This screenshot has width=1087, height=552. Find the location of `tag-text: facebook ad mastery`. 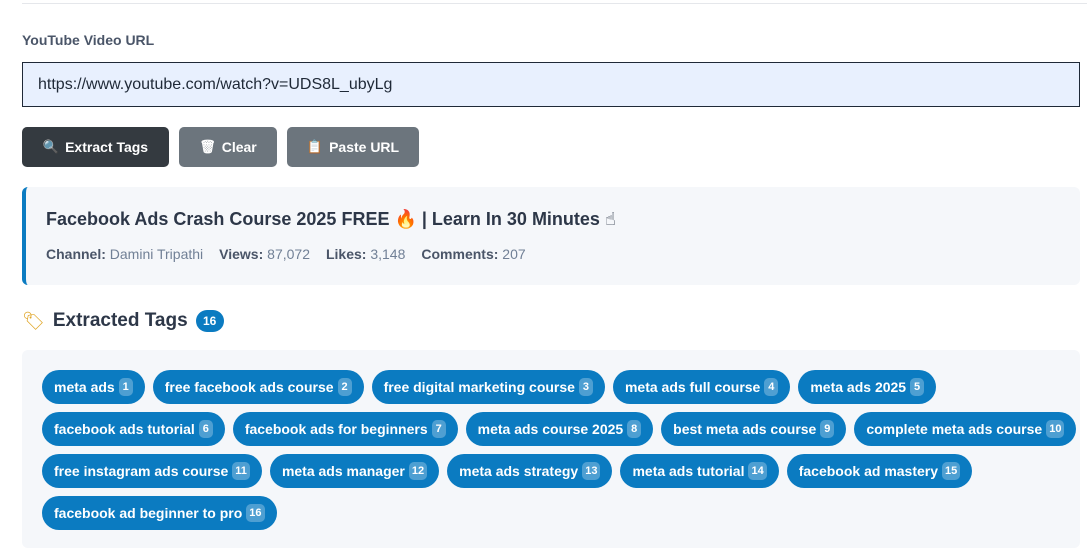

tag-text: facebook ad mastery is located at coordinates (868, 471).